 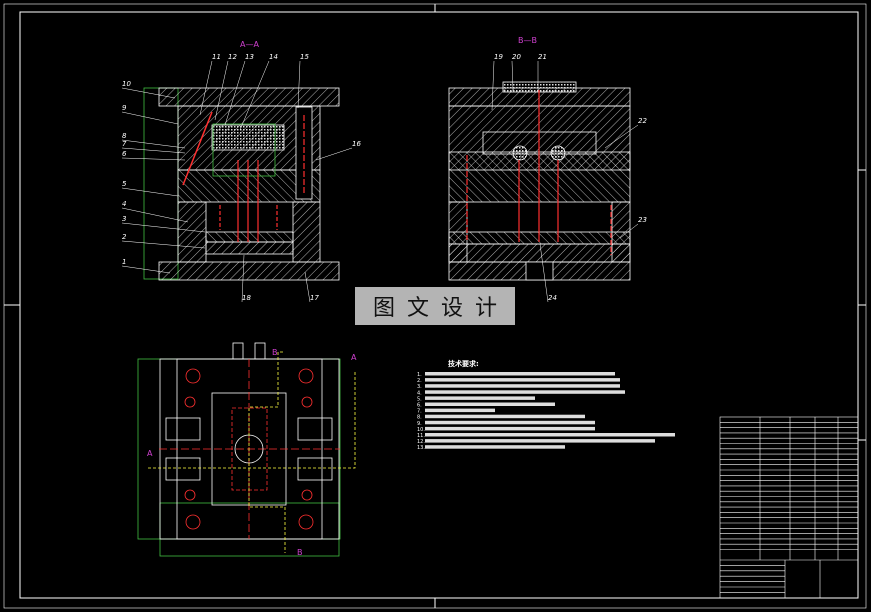 I want to click on requirement-number: 2., so click(x=419, y=381).